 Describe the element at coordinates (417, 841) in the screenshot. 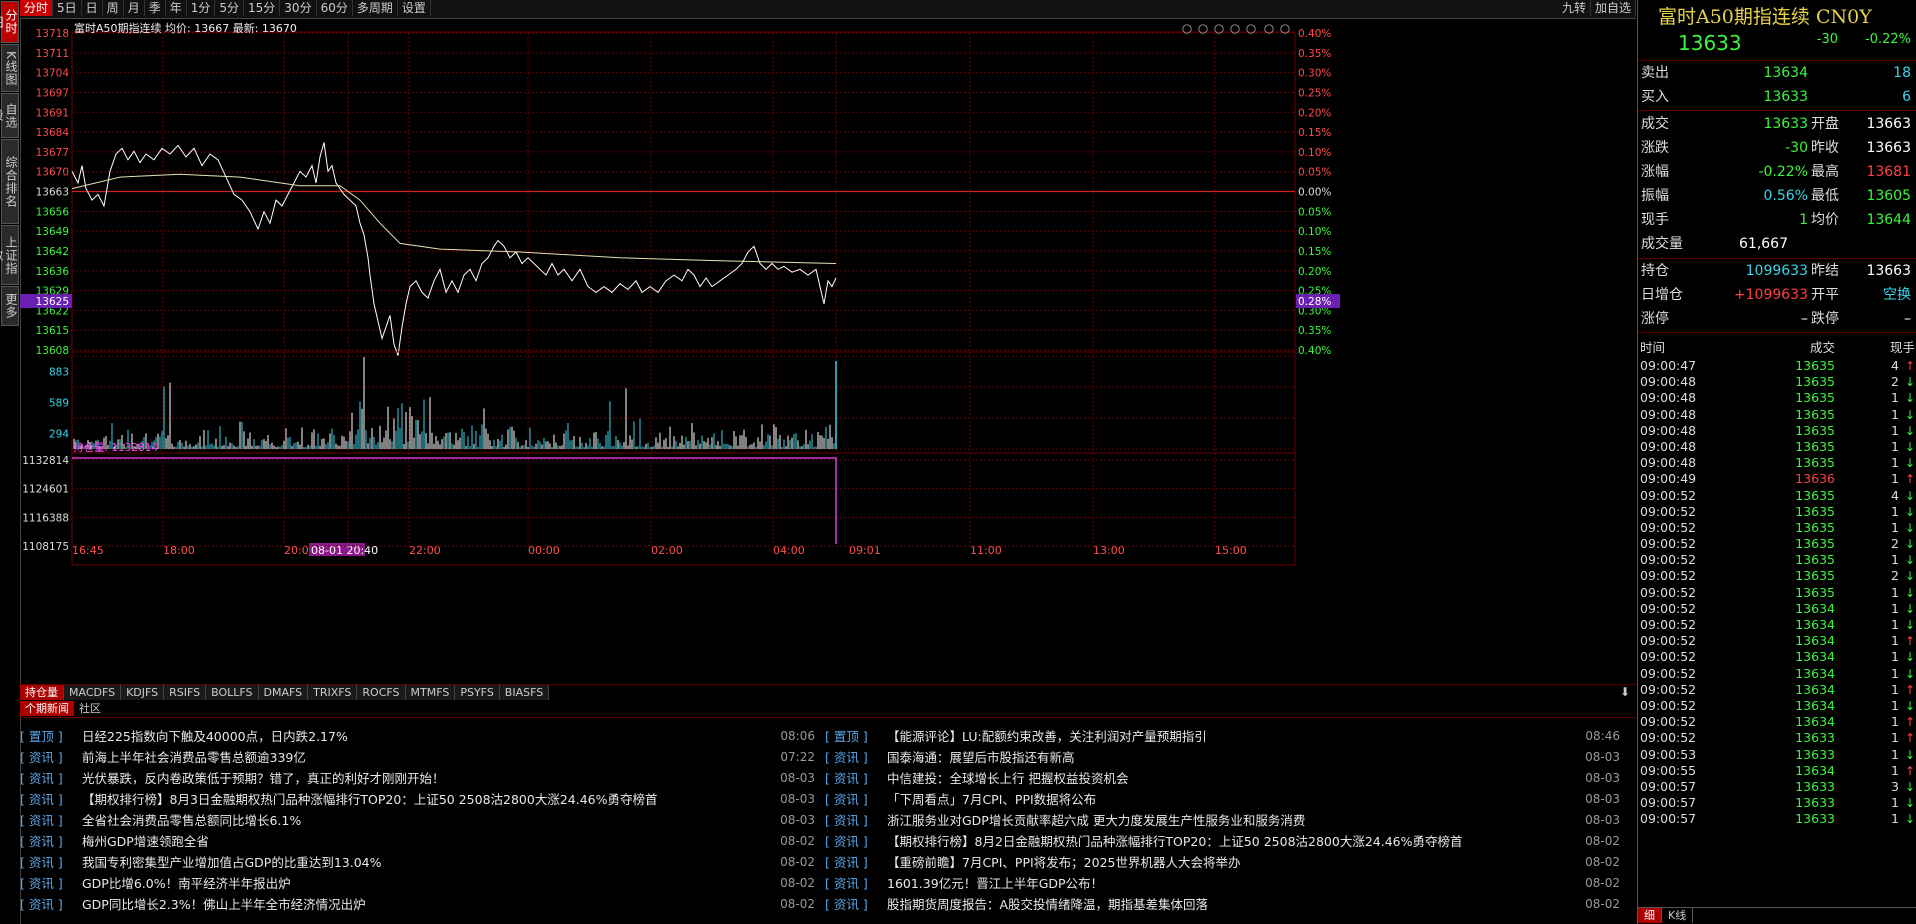

I see `news-item: [ 资讯 ] 梅州GDP增速领跑全省 08-02` at that location.